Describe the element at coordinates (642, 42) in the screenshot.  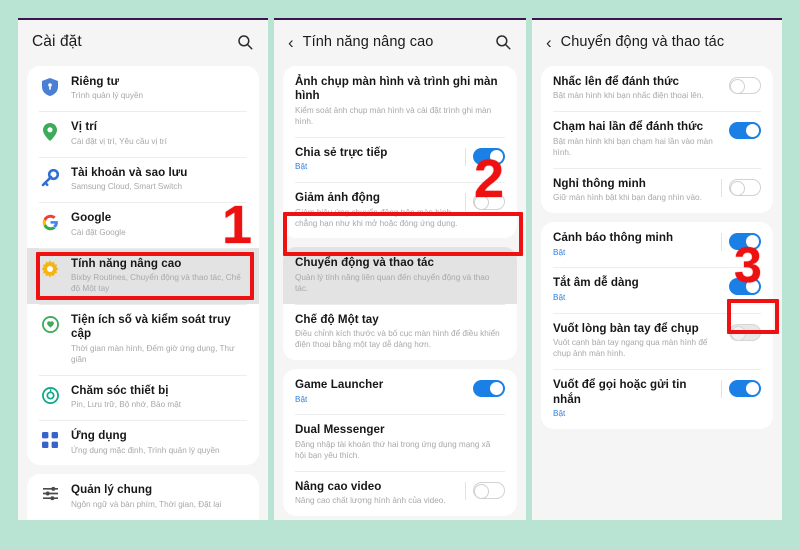
I see `page-title: Chuyển động và thao tác` at that location.